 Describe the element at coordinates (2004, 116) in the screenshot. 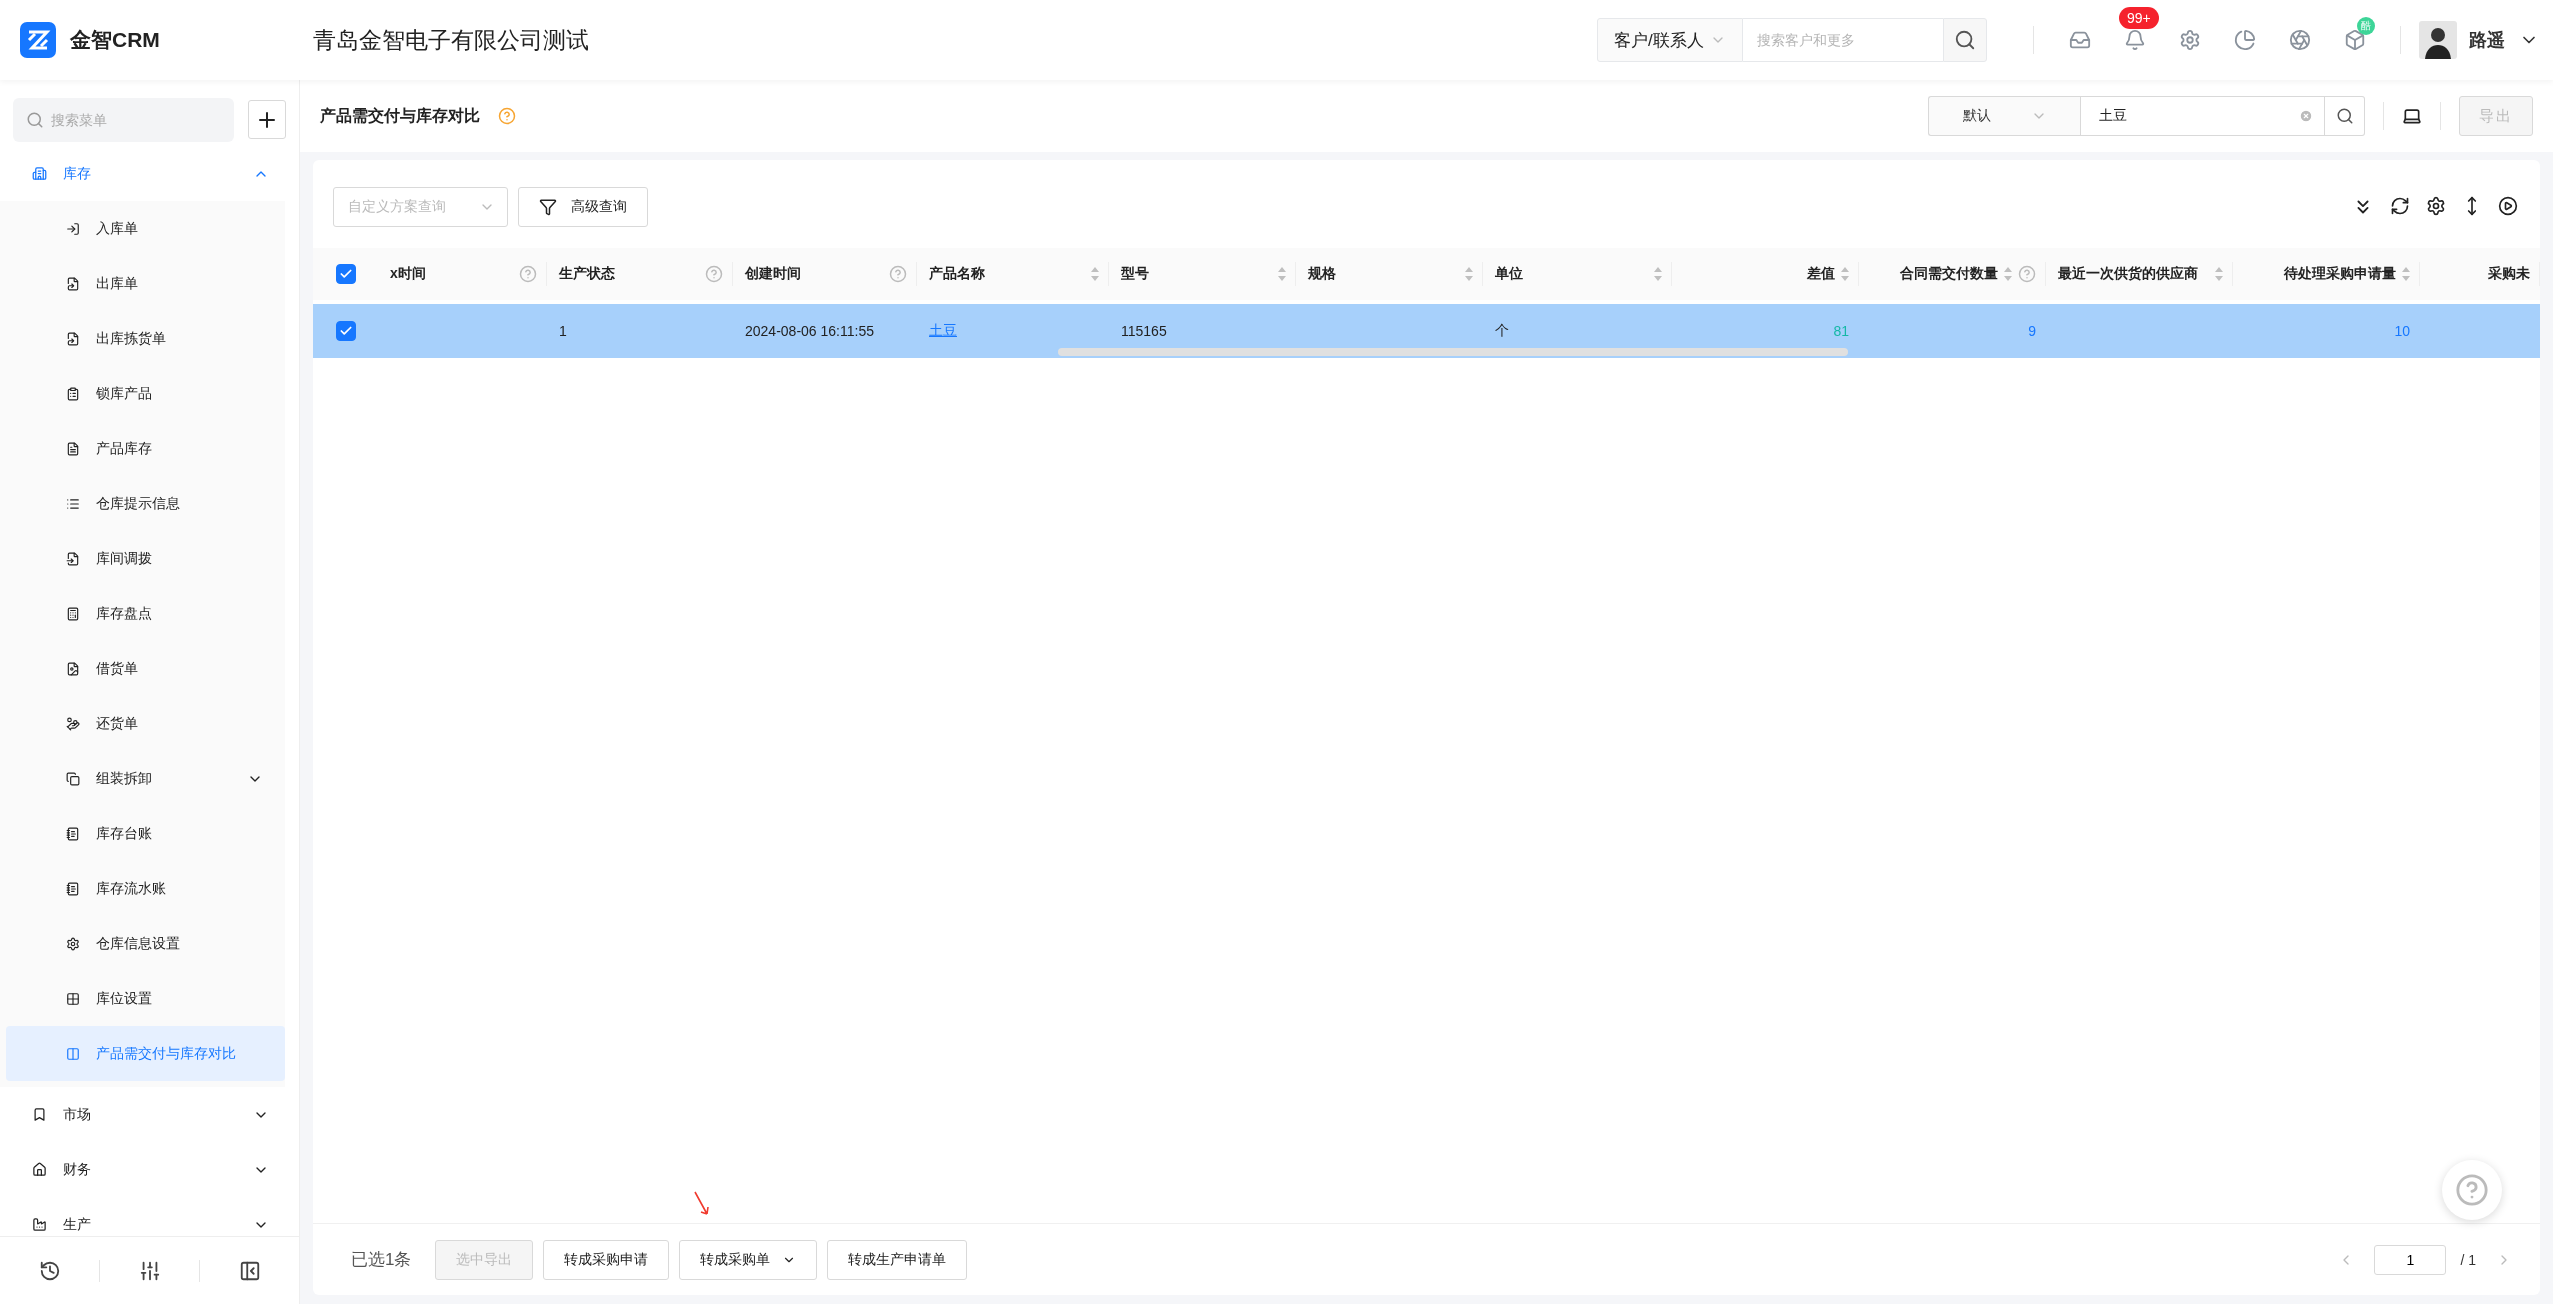

I see `view-select: 默认` at that location.